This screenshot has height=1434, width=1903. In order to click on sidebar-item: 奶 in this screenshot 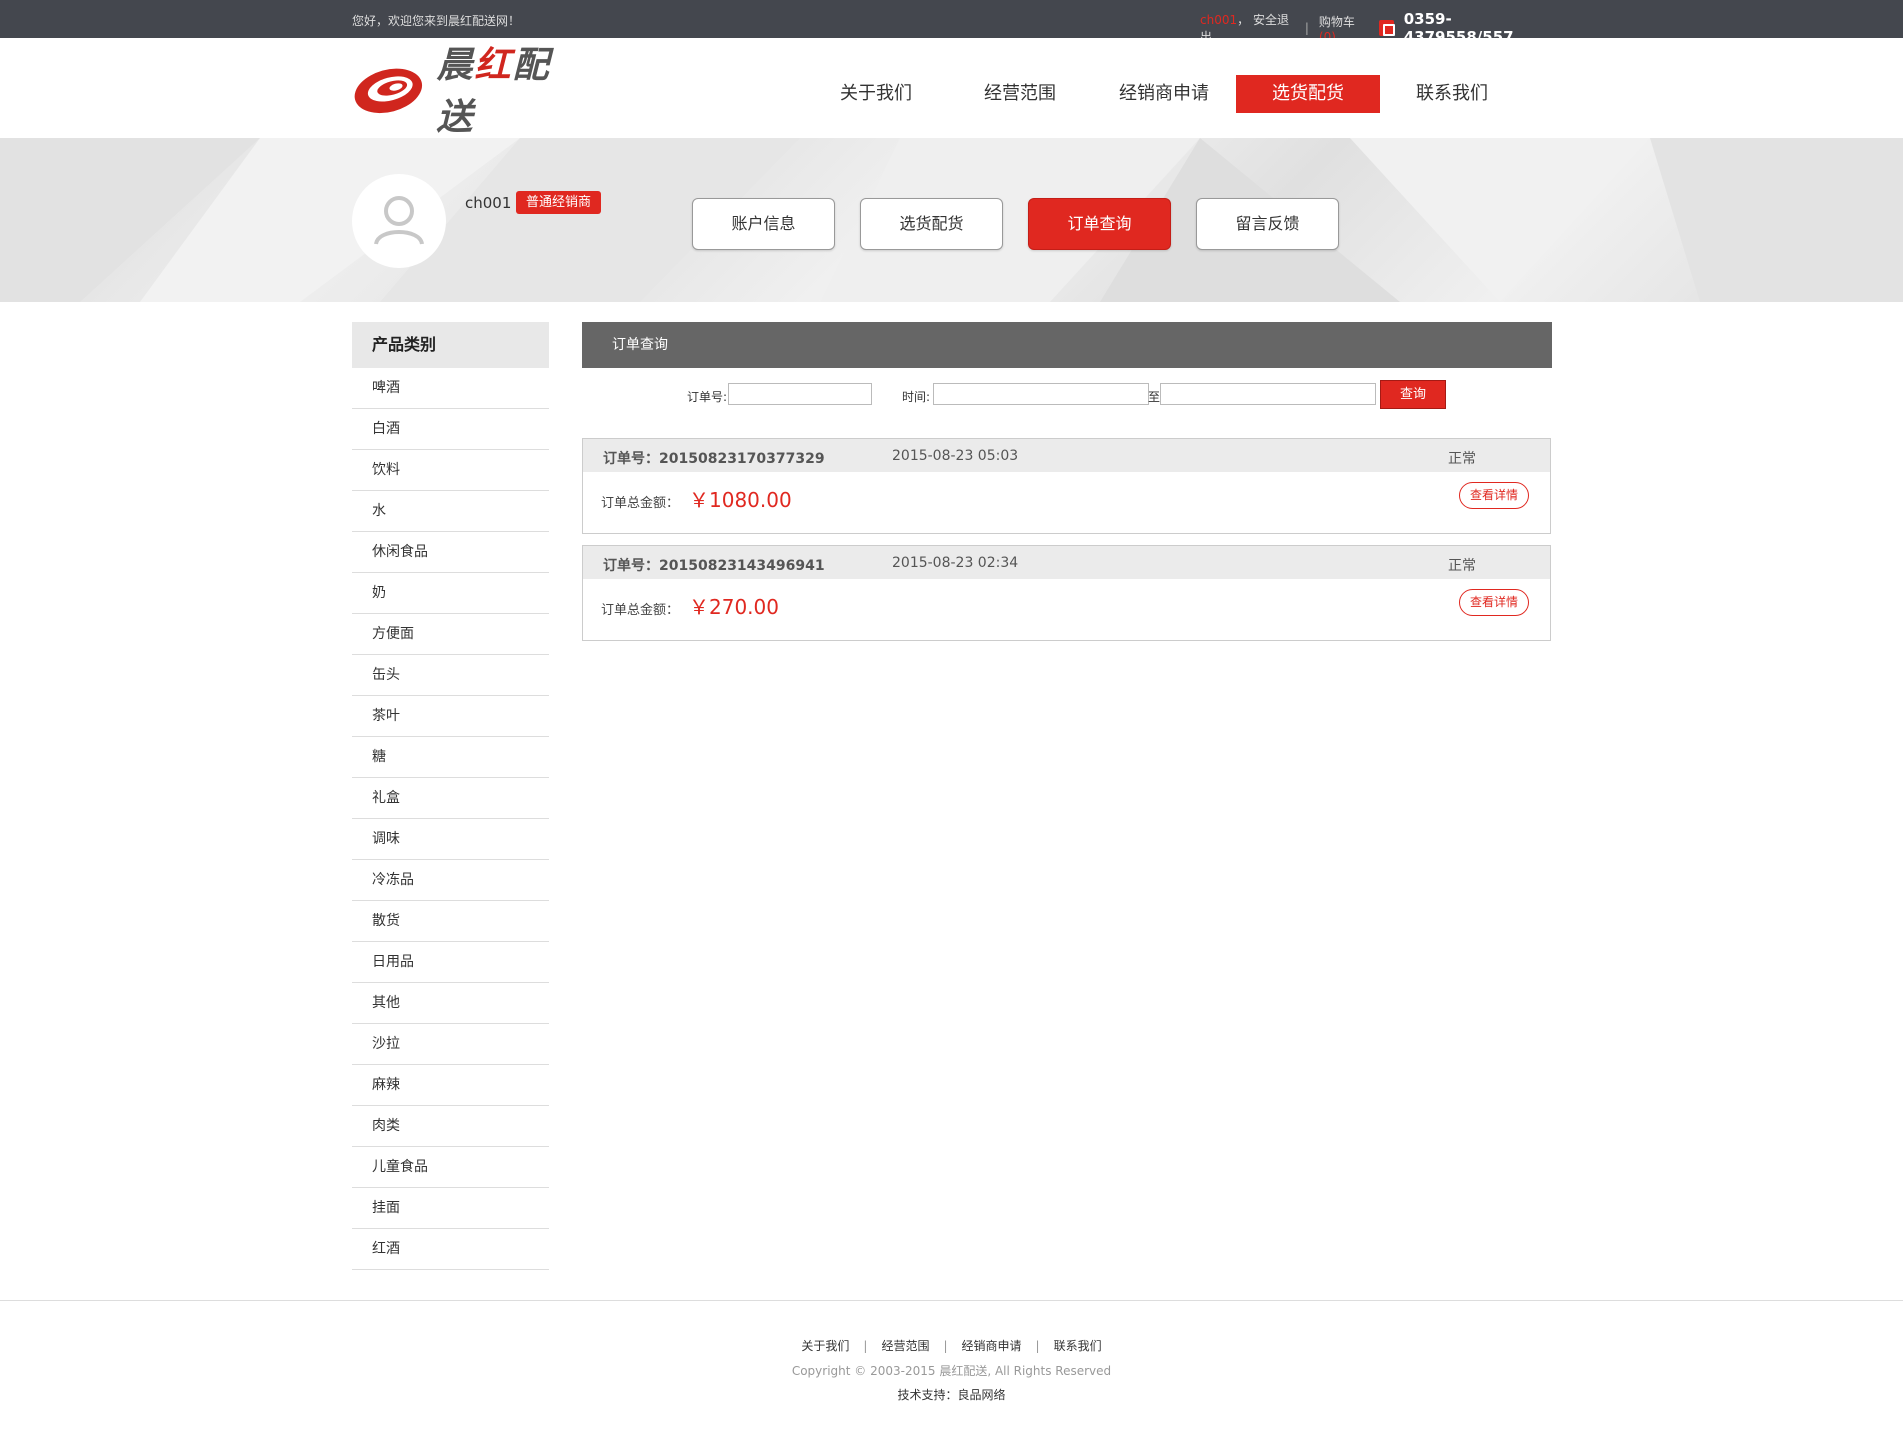, I will do `click(450, 593)`.